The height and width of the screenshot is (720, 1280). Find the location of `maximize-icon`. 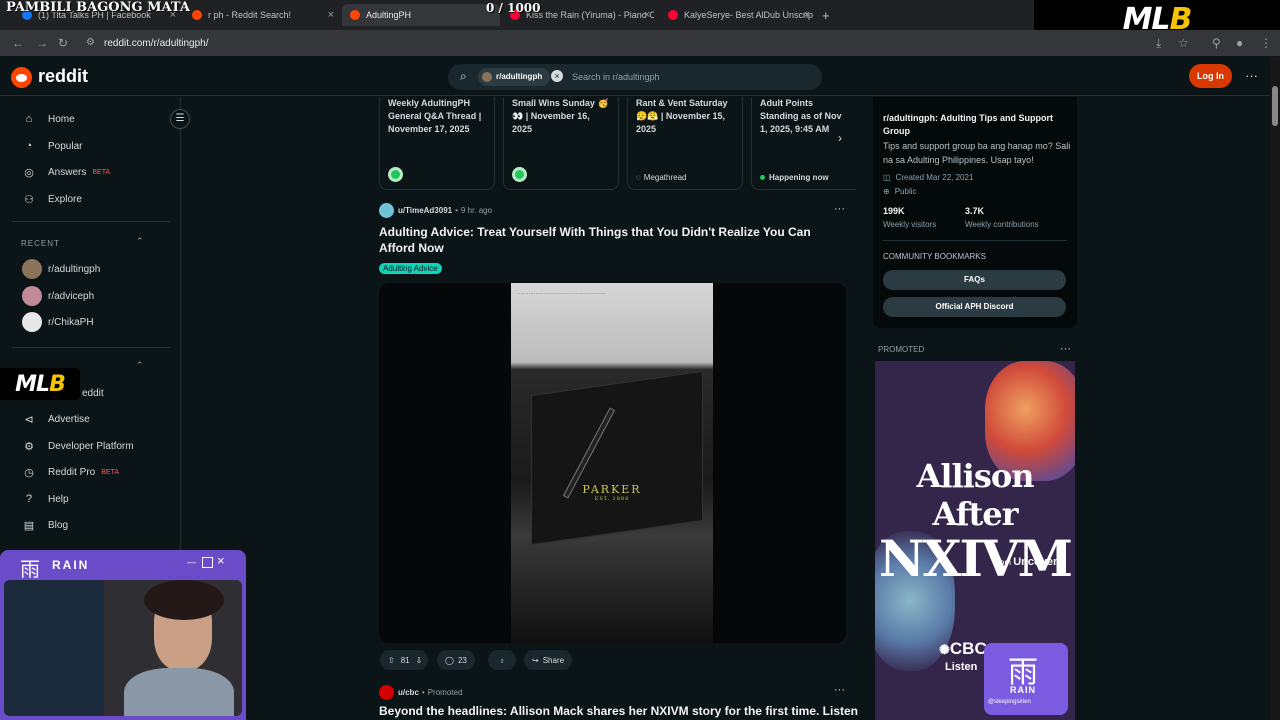

maximize-icon is located at coordinates (207, 562).